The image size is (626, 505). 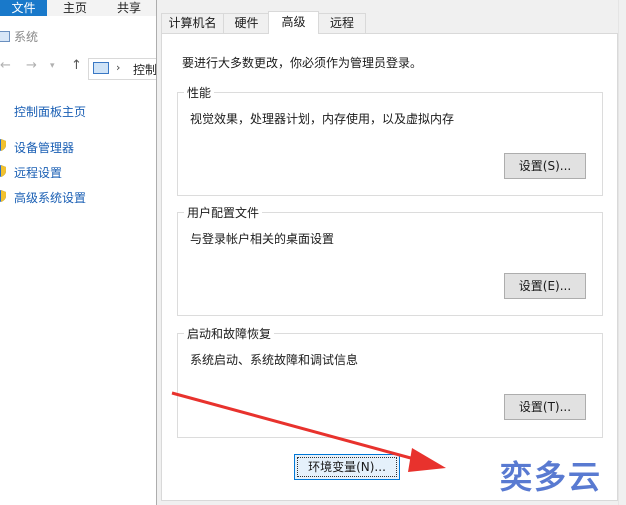 I want to click on watermark: 奕多云, so click(x=551, y=477).